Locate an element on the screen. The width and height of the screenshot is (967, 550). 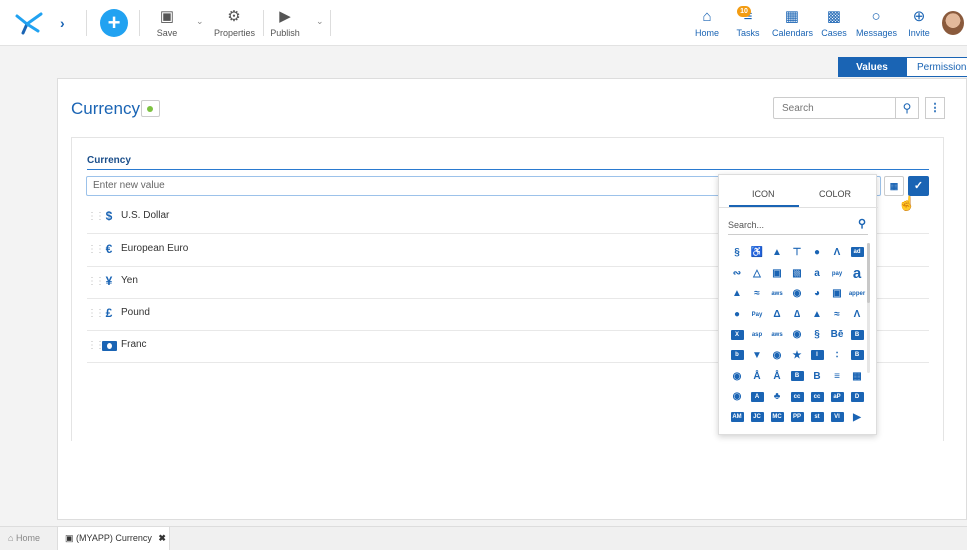
brand-icon: aws is located at coordinates (777, 294).